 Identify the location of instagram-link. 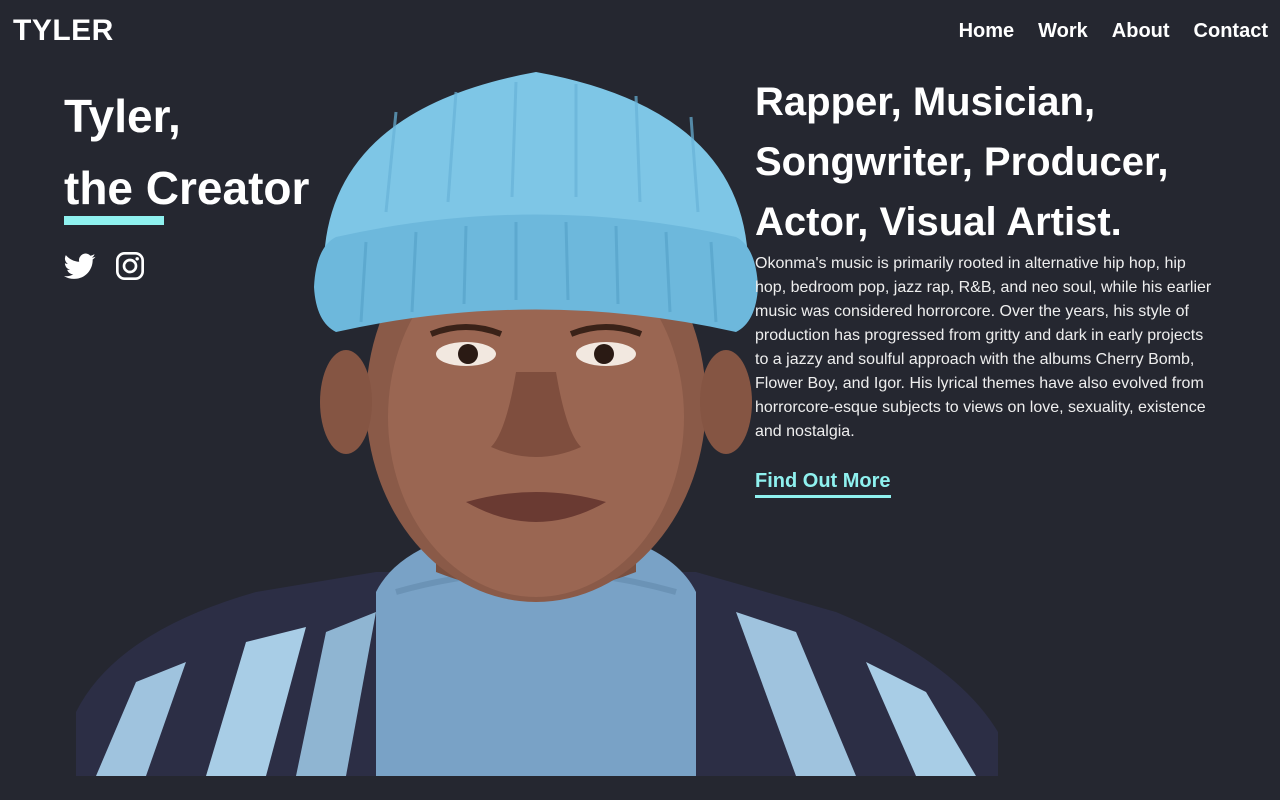
(130, 266).